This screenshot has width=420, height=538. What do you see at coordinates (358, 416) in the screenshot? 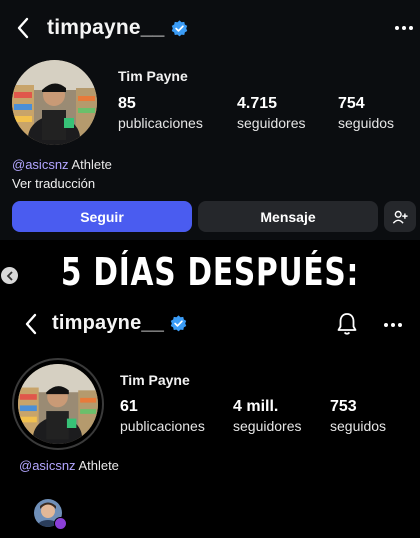
I see `stat-following: 753 seguidos` at bounding box center [358, 416].